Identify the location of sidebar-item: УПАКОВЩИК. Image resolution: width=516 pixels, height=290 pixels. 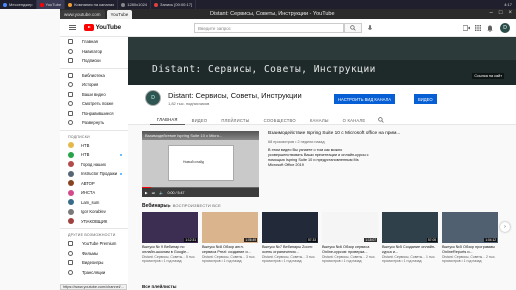
(94, 222).